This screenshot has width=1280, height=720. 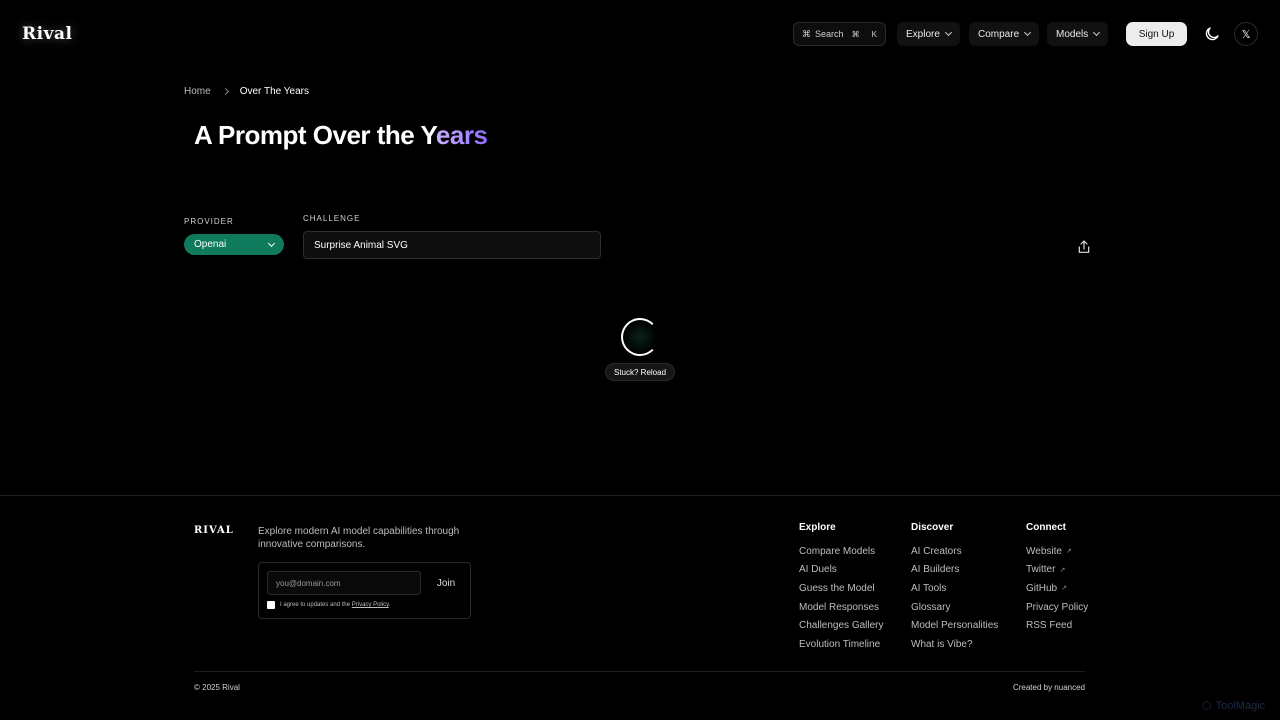 I want to click on email-input, so click(x=344, y=583).